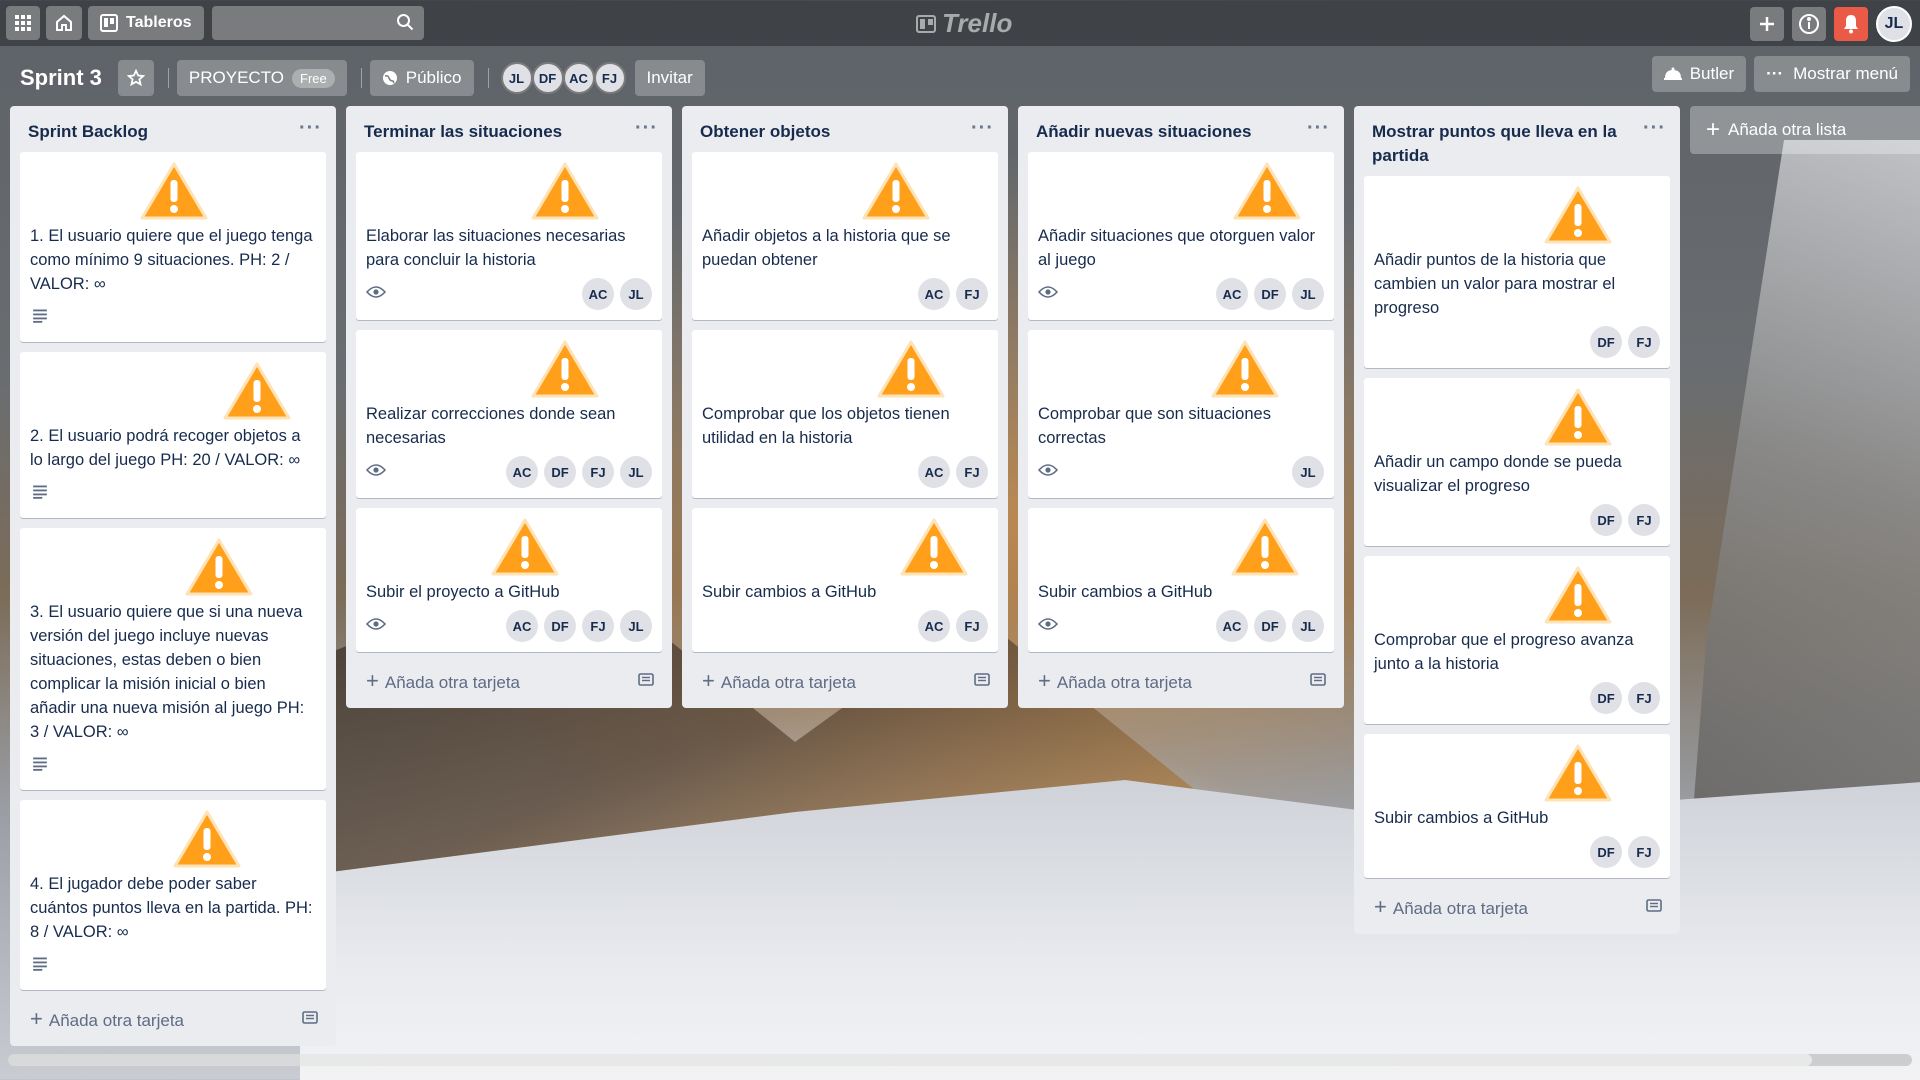  I want to click on add-list-button: + Añada otra lista, so click(1805, 130).